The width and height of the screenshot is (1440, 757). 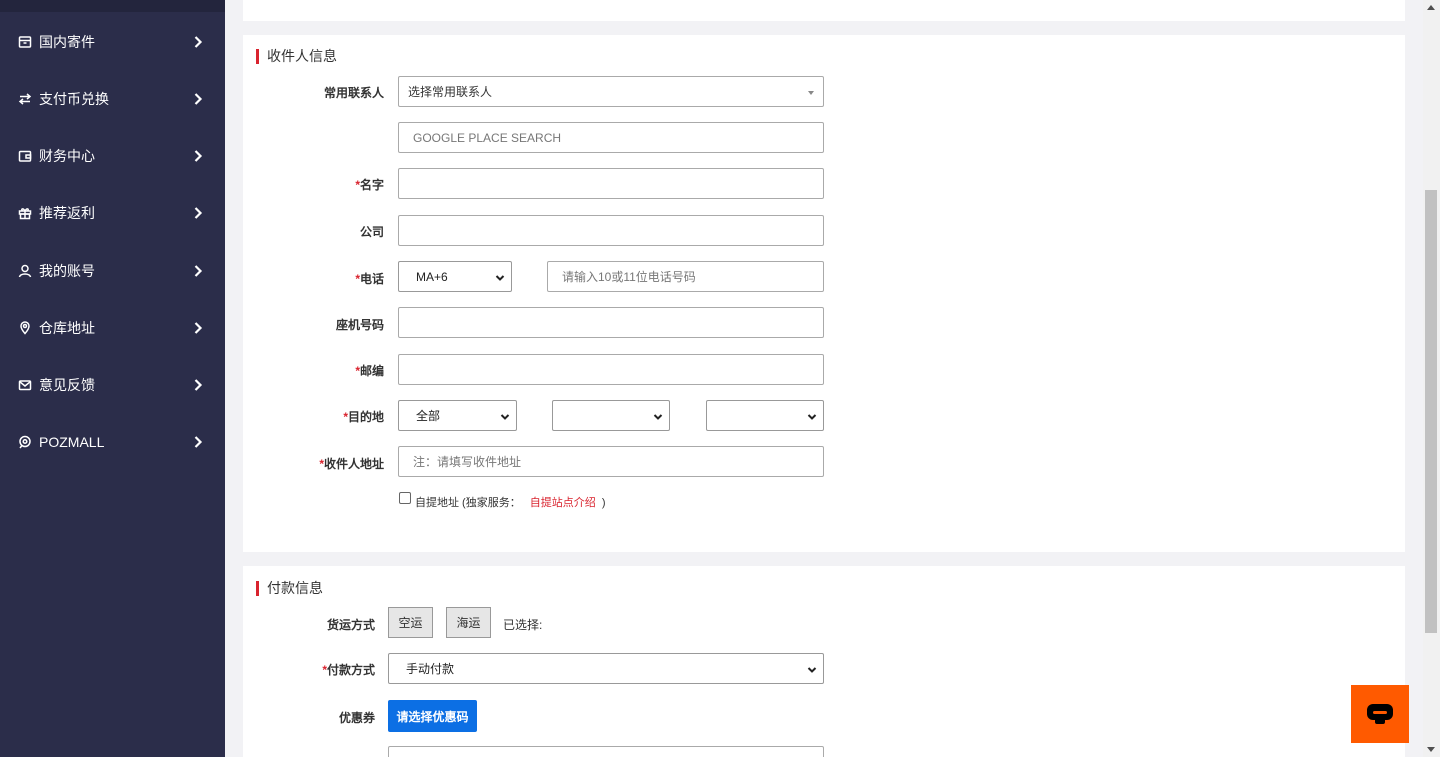 I want to click on destination-label: *目的地, so click(x=363, y=417).